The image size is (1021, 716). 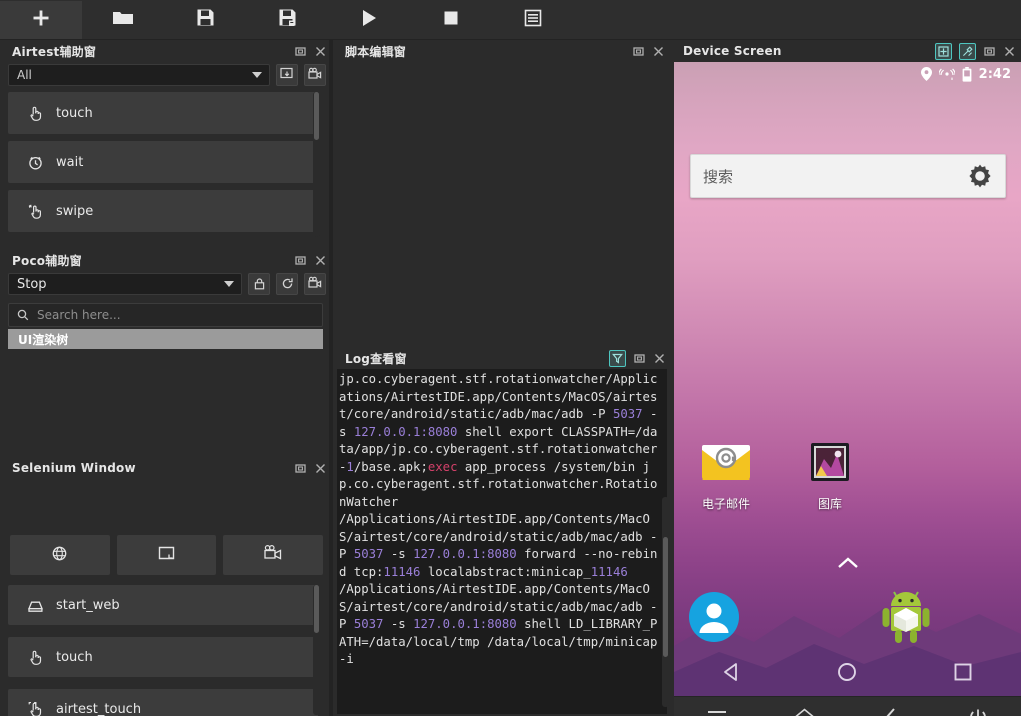 I want to click on log-scrollbar, so click(x=665, y=602).